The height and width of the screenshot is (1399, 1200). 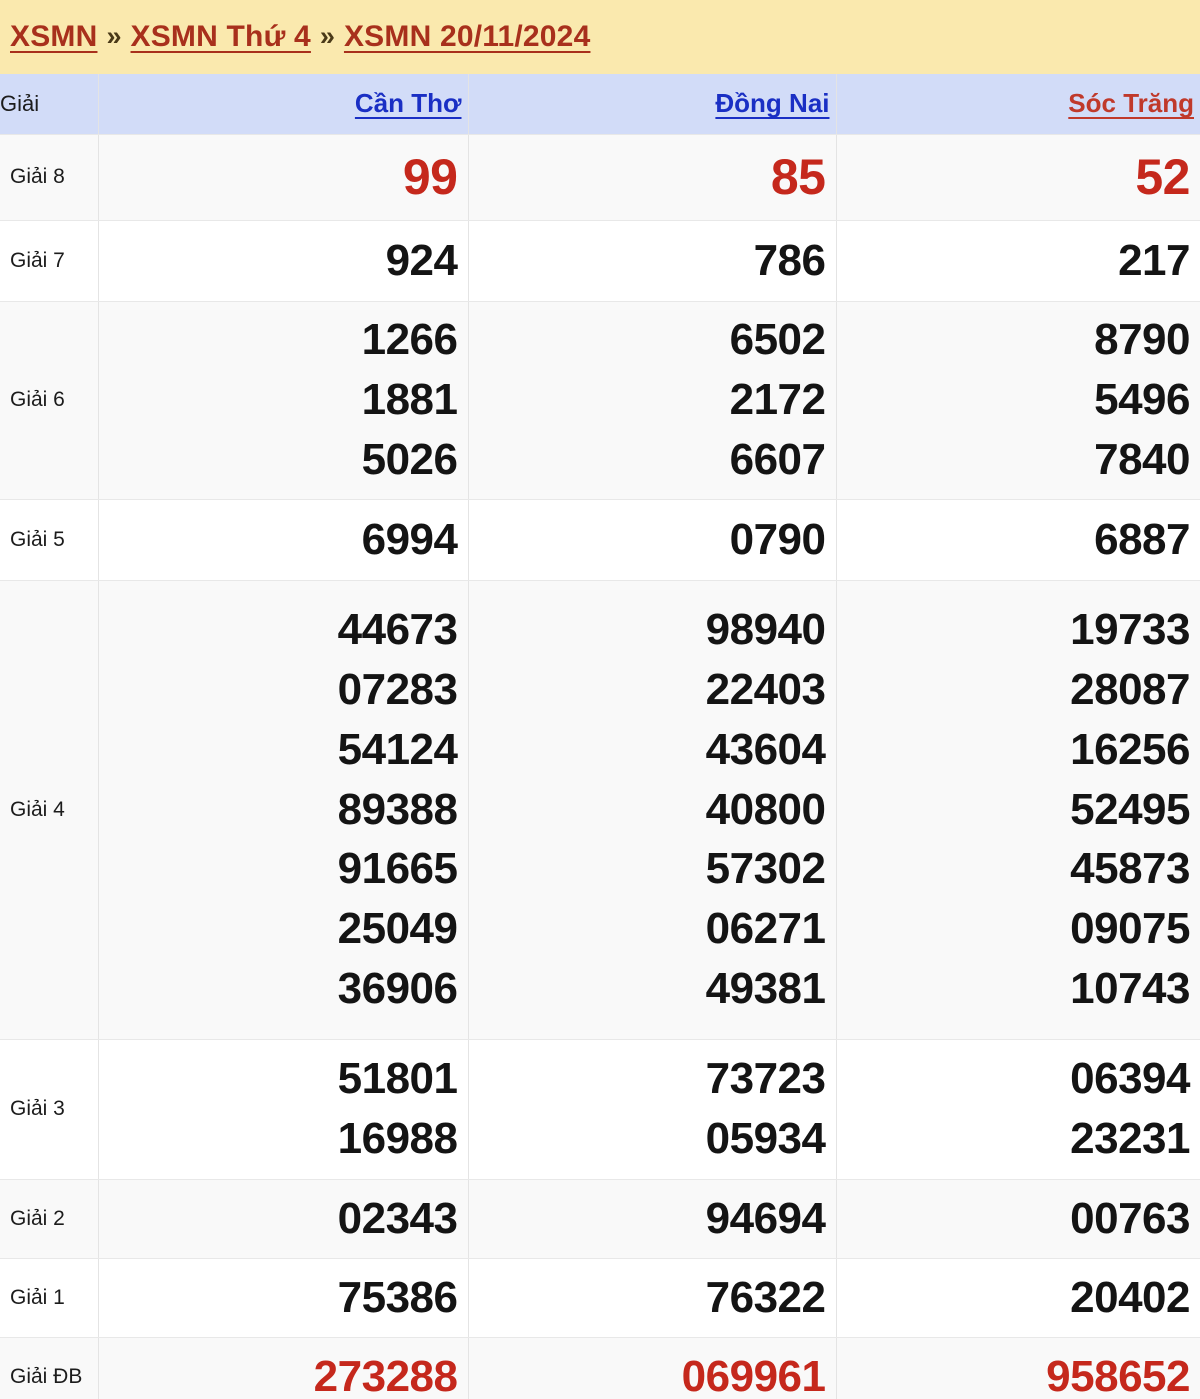 What do you see at coordinates (1154, 260) in the screenshot?
I see `lottery-number: 217` at bounding box center [1154, 260].